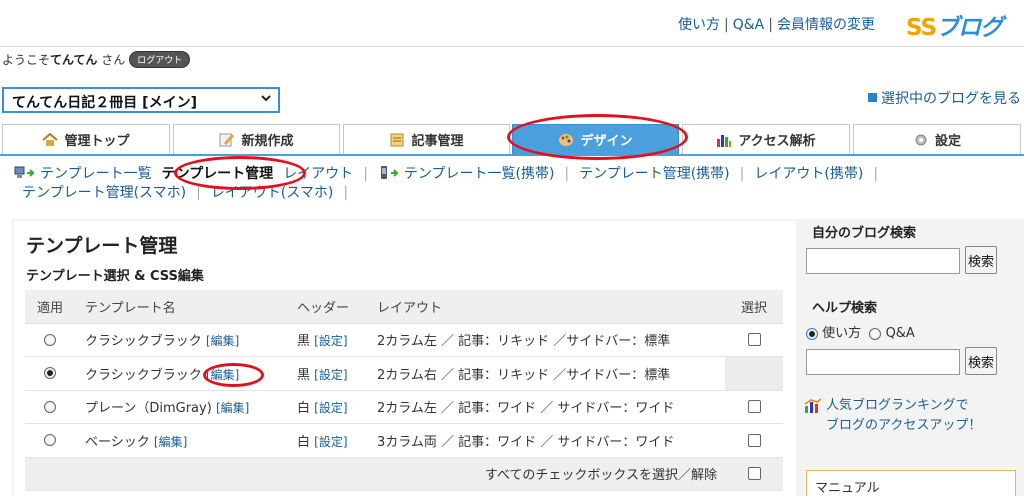  What do you see at coordinates (50, 307) in the screenshot?
I see `col-apply: 適用` at bounding box center [50, 307].